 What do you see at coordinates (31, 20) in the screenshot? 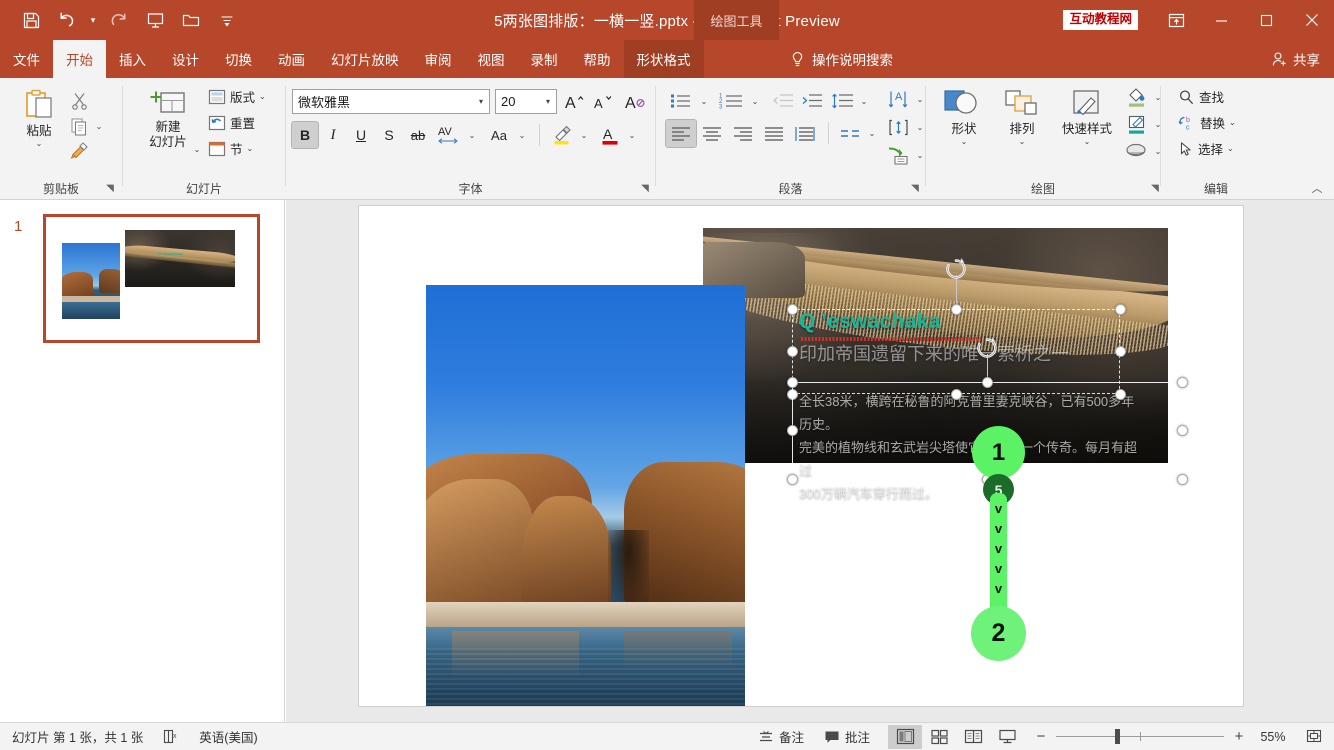
I see `save-icon` at bounding box center [31, 20].